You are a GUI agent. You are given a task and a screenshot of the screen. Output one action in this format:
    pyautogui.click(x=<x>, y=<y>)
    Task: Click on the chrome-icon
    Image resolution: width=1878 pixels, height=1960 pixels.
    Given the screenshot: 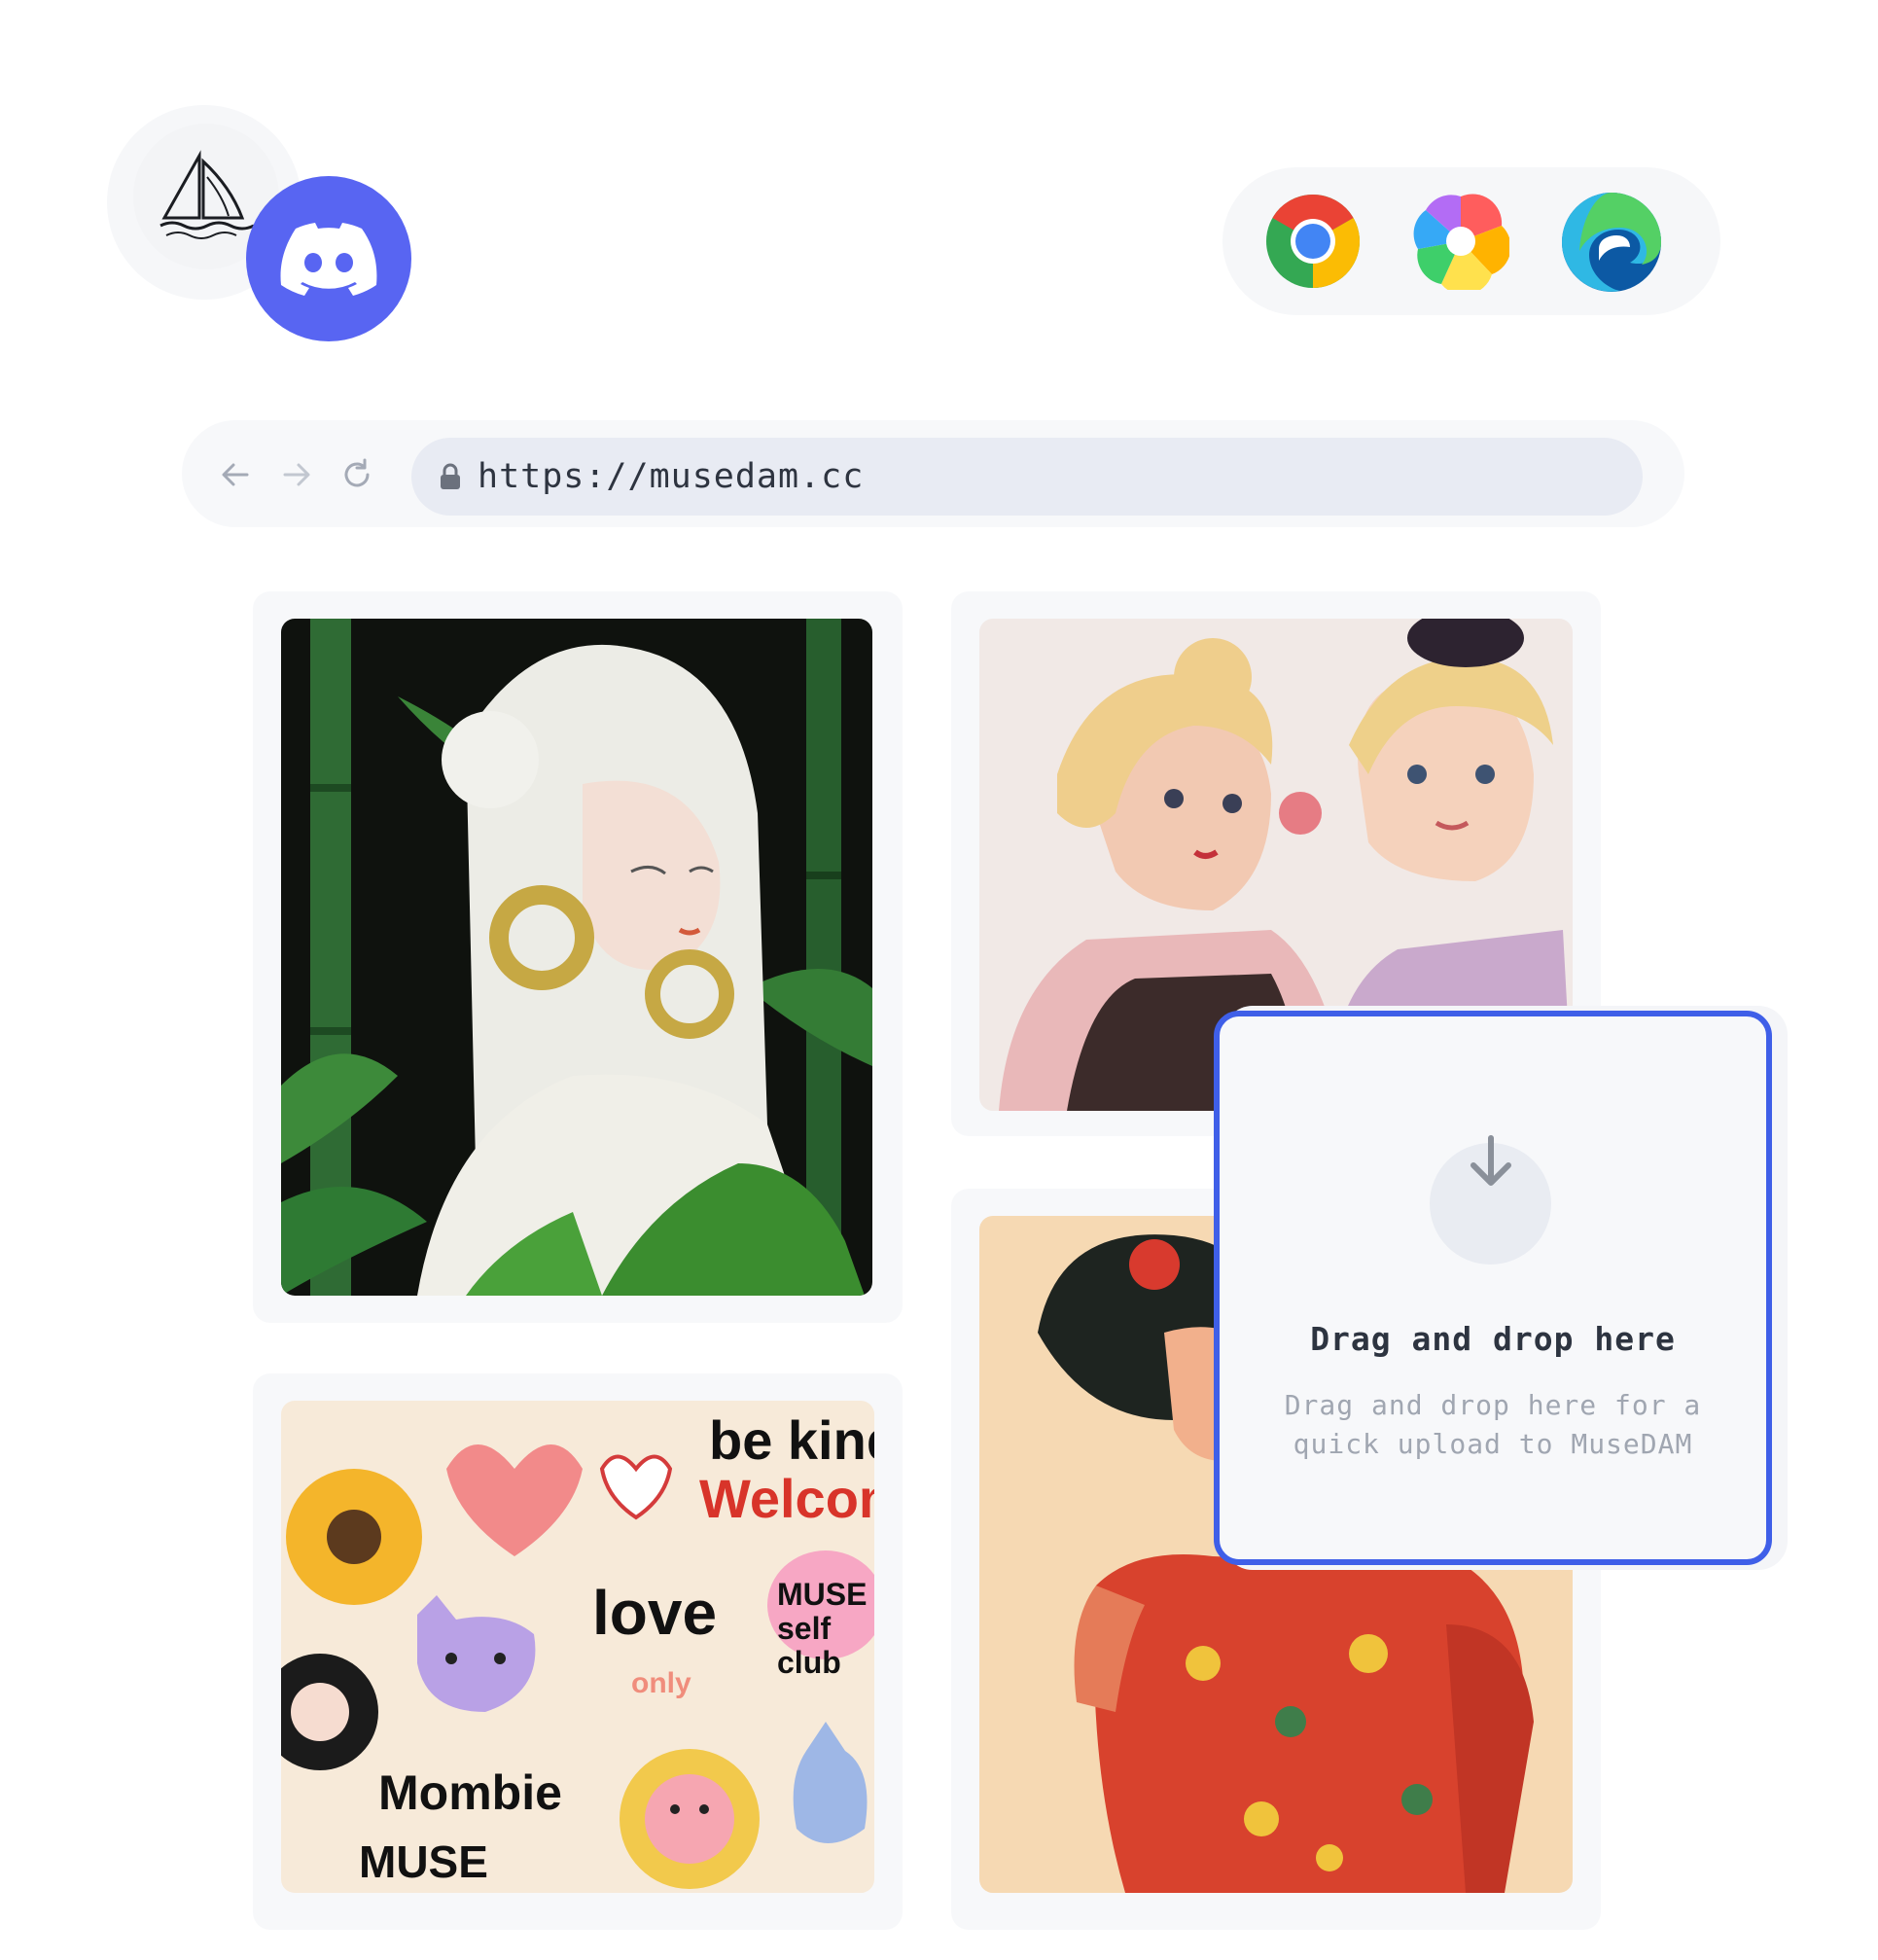 What is the action you would take?
    pyautogui.click(x=1313, y=241)
    